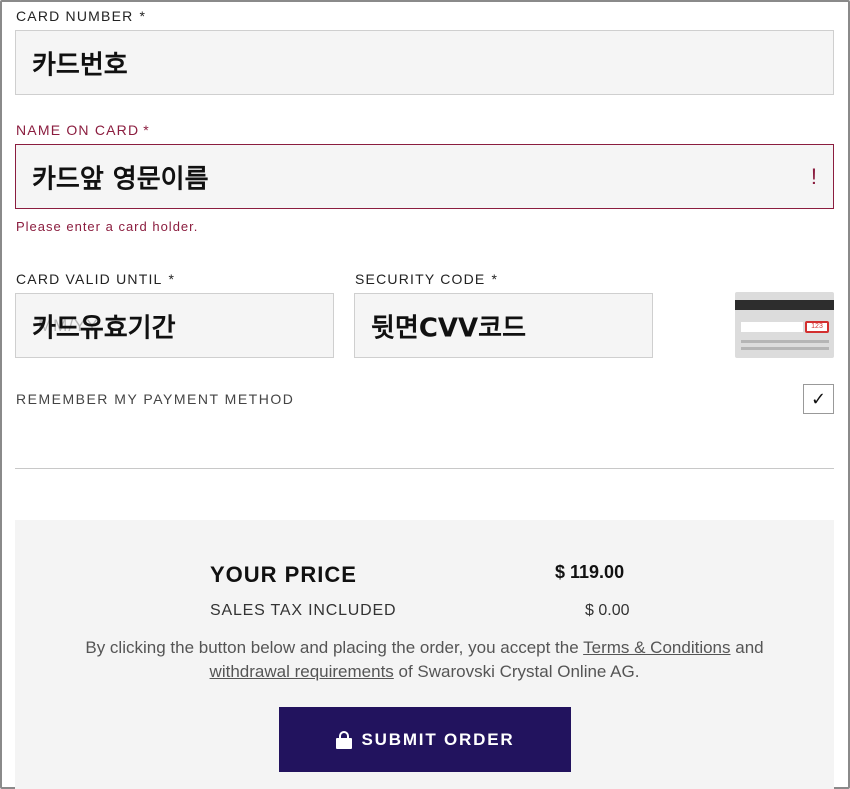  I want to click on remember-payment-checkbox: ✓, so click(818, 399).